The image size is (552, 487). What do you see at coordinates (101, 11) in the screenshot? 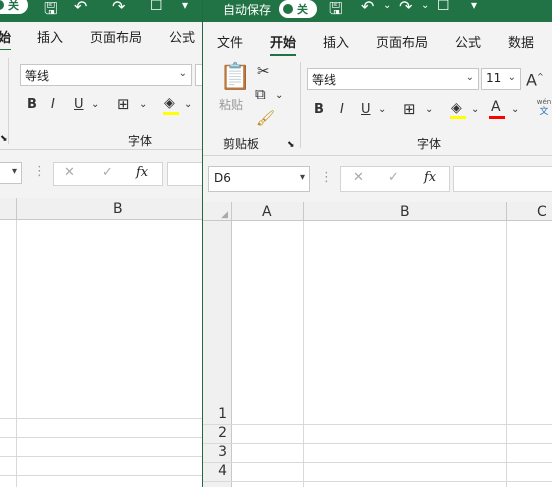
I see `back-titlebar: 关 🖫 ↶ ↷ ☐ ▾` at bounding box center [101, 11].